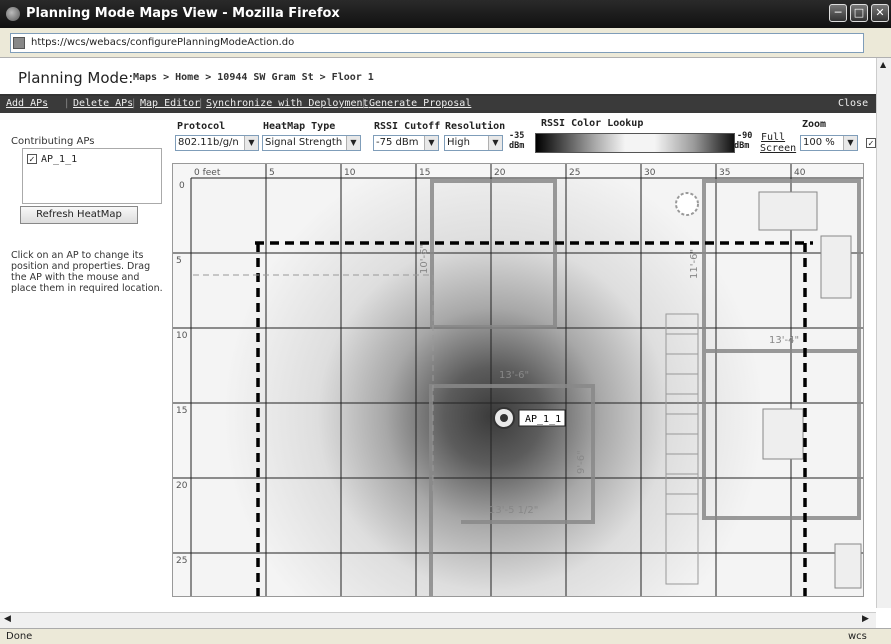 This screenshot has width=891, height=644. I want to click on minimize-button: ─, so click(838, 13).